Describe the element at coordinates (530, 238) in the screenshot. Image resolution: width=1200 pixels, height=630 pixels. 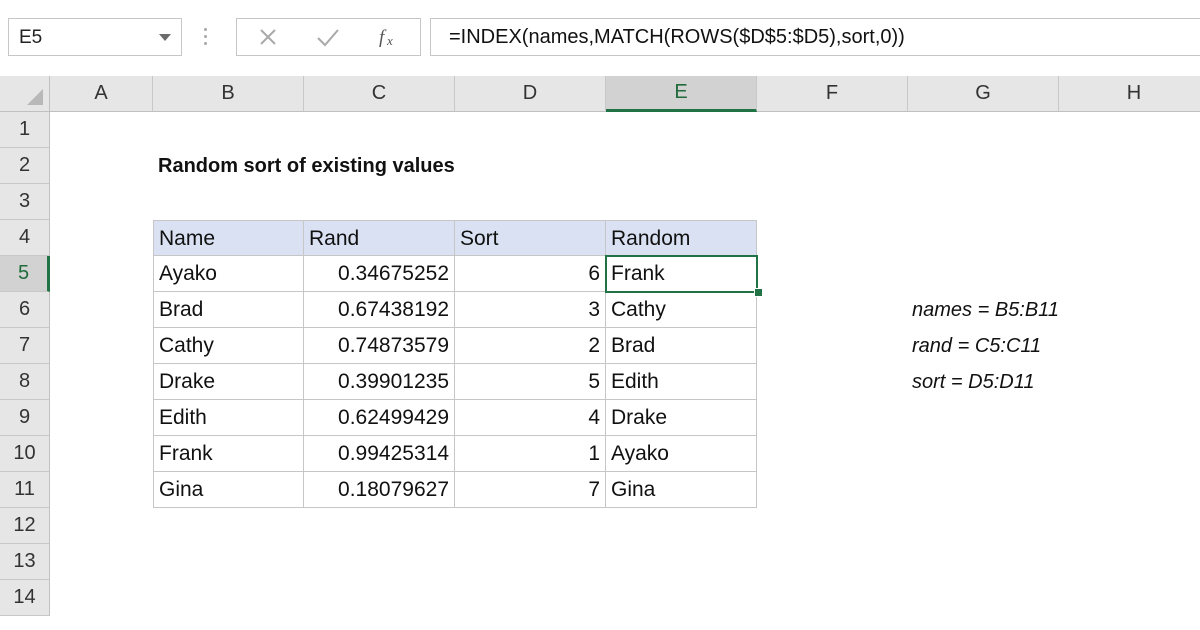
I see `table-header-sort: Sort` at that location.